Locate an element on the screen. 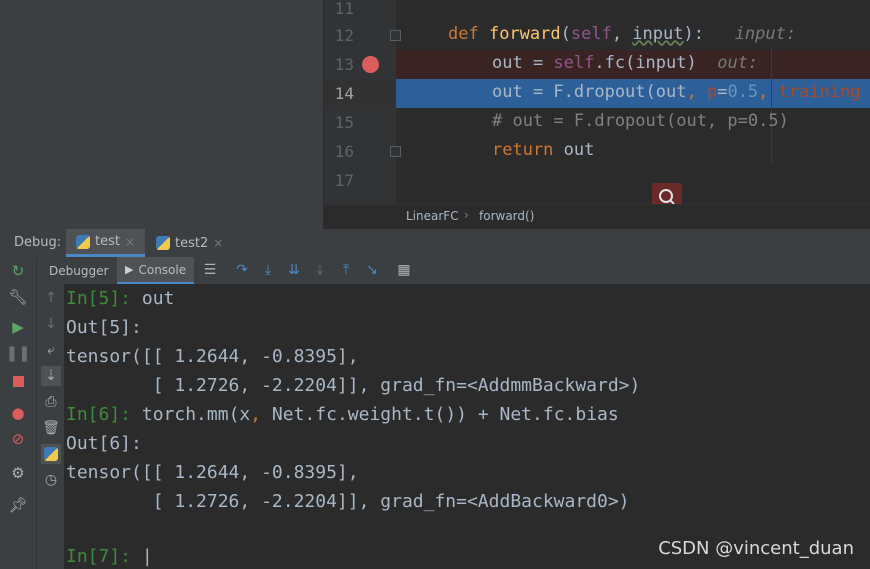  tab-label: test is located at coordinates (107, 241).